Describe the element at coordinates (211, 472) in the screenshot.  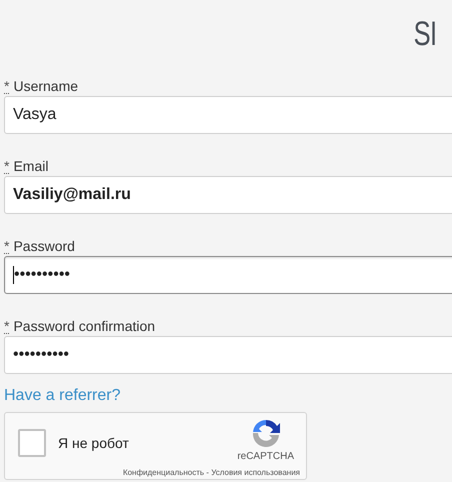
I see `captcha-footer: Конфиденциальность - Условия использования` at that location.